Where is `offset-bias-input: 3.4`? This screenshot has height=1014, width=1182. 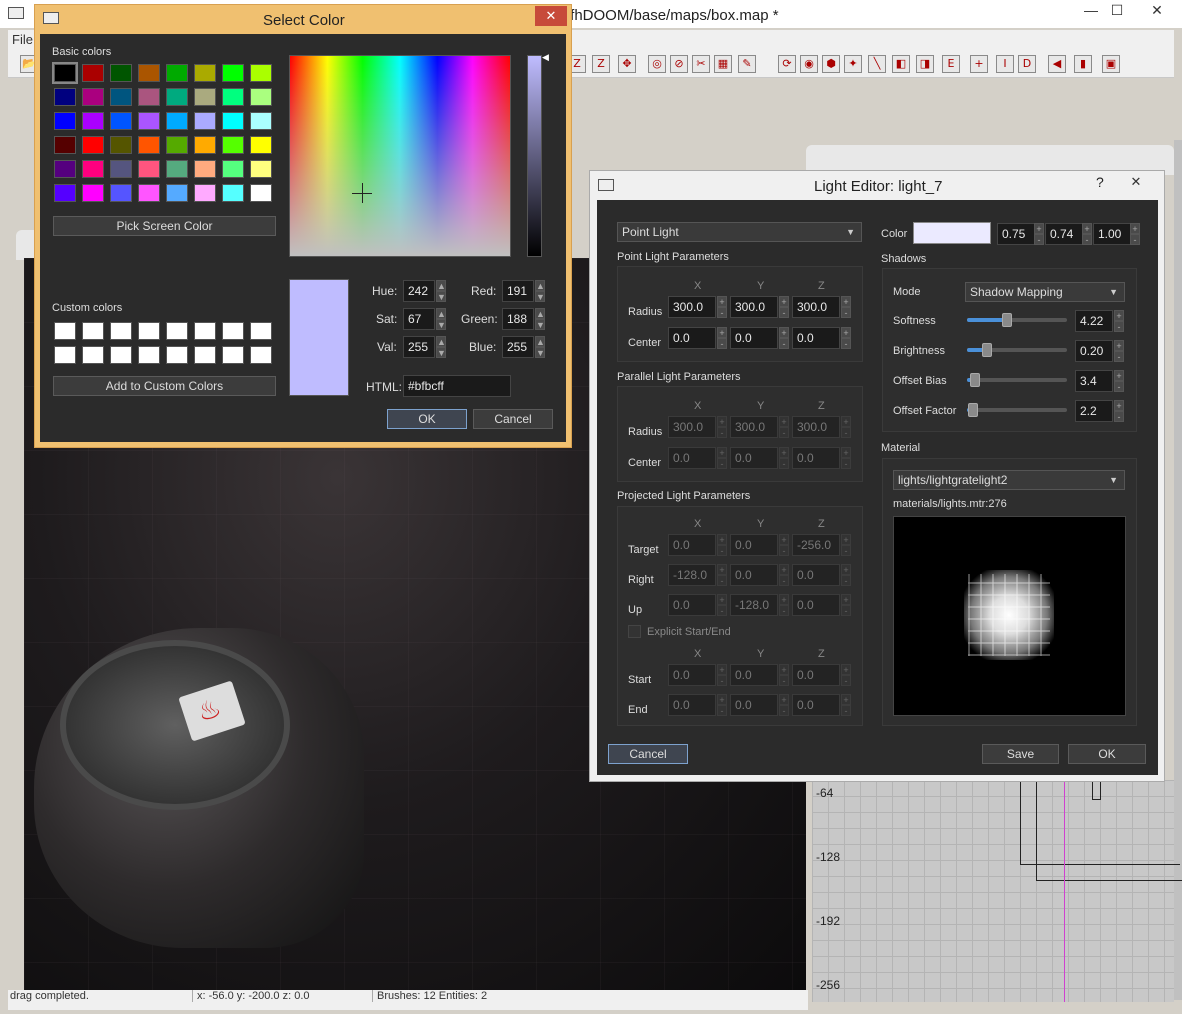 offset-bias-input: 3.4 is located at coordinates (1094, 381).